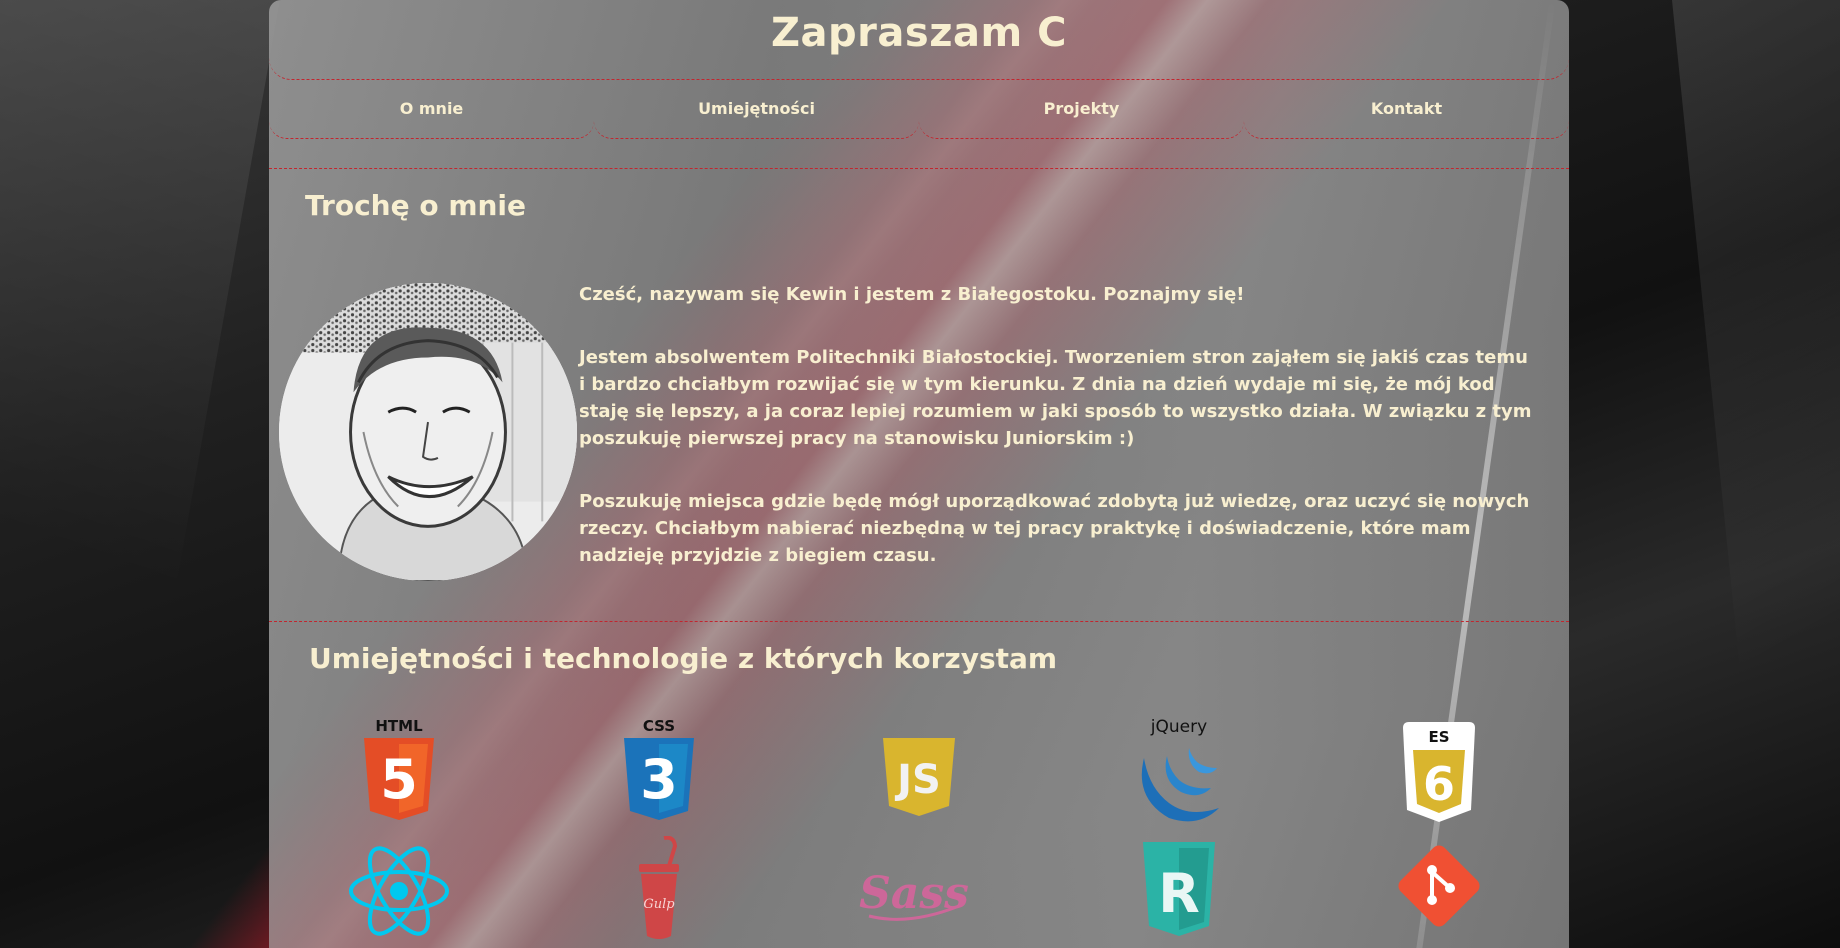 The height and width of the screenshot is (948, 1840). I want to click on git-icon, so click(1439, 891).